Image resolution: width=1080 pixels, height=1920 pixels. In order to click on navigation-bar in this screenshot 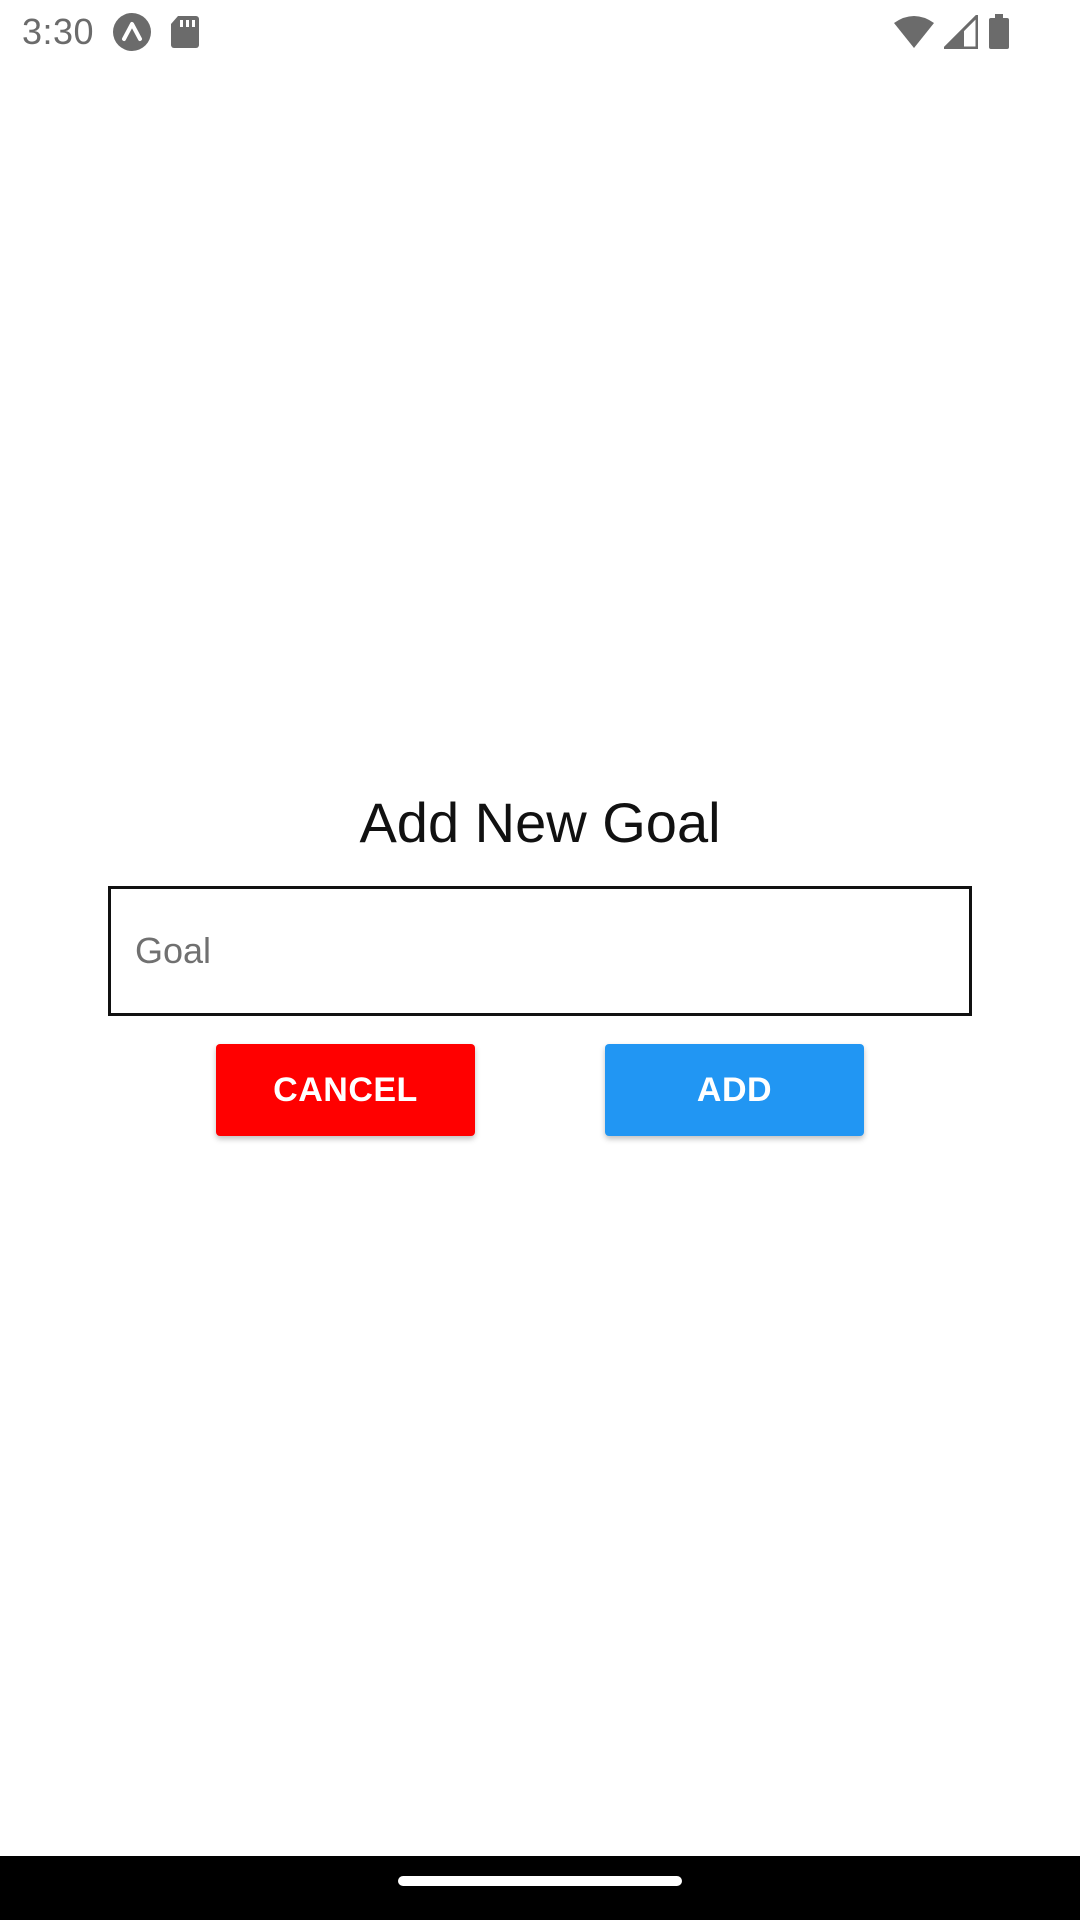, I will do `click(540, 1888)`.